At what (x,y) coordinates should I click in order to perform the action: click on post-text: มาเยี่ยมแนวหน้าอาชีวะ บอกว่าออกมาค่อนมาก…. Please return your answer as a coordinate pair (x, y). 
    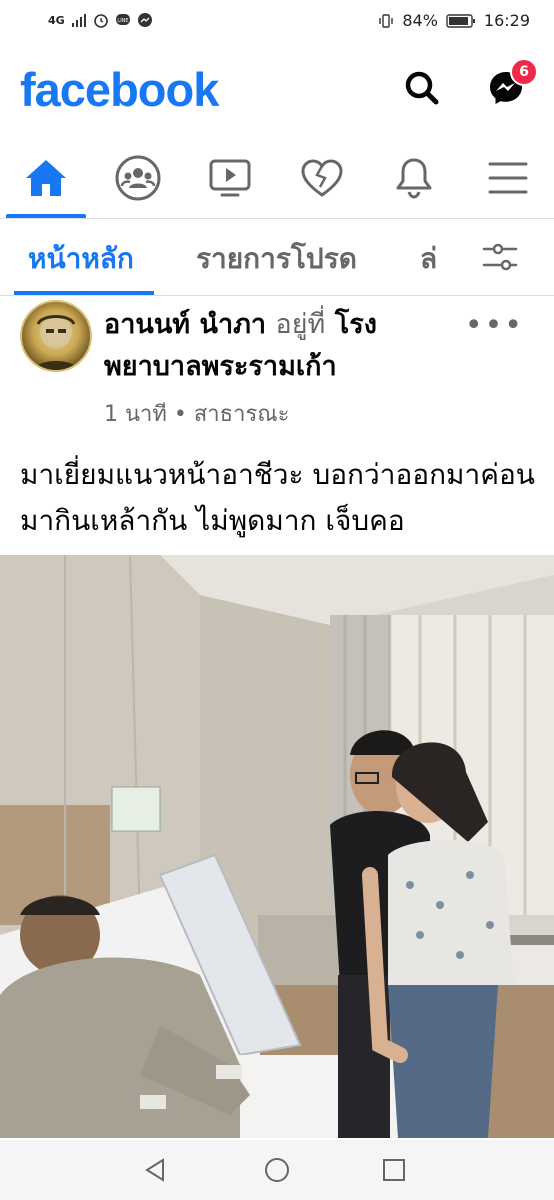
    Looking at the image, I should click on (277, 497).